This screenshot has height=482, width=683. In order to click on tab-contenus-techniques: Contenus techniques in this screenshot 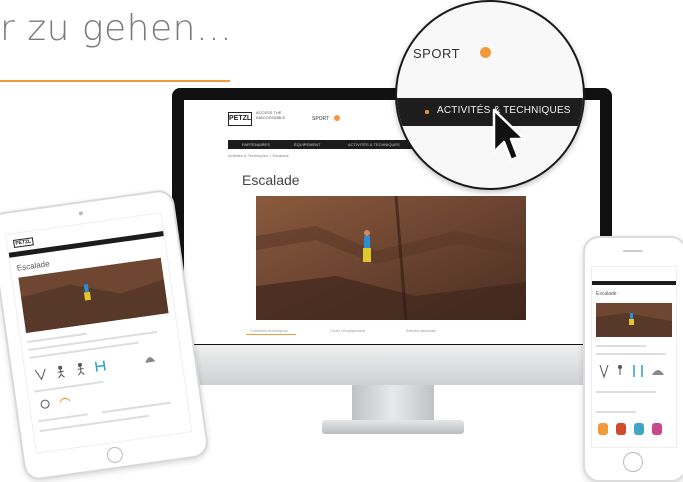, I will do `click(269, 330)`.